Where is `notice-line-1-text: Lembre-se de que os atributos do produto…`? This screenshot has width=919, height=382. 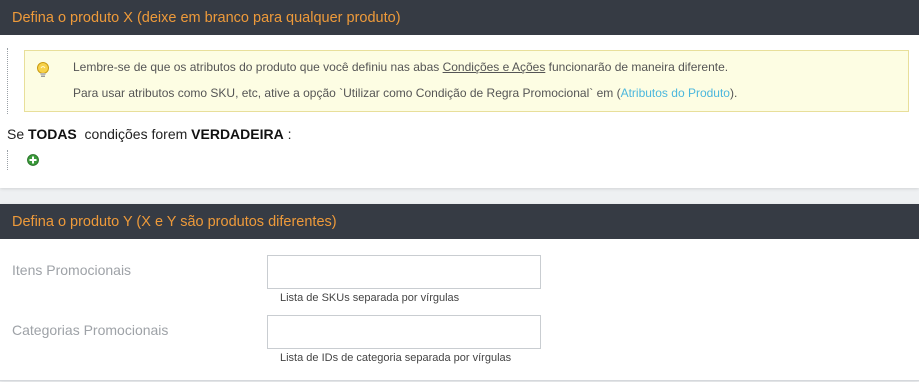
notice-line-1-text: Lembre-se de que os atributos do produto… is located at coordinates (258, 67).